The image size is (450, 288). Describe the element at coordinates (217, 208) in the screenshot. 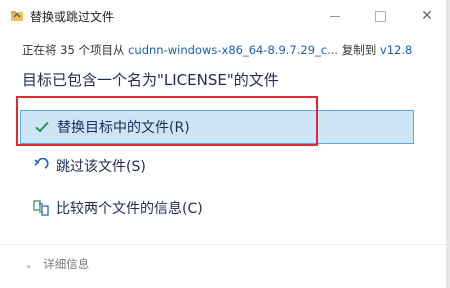

I see `compare-files-option: 比较两个文件的信息(C)` at that location.